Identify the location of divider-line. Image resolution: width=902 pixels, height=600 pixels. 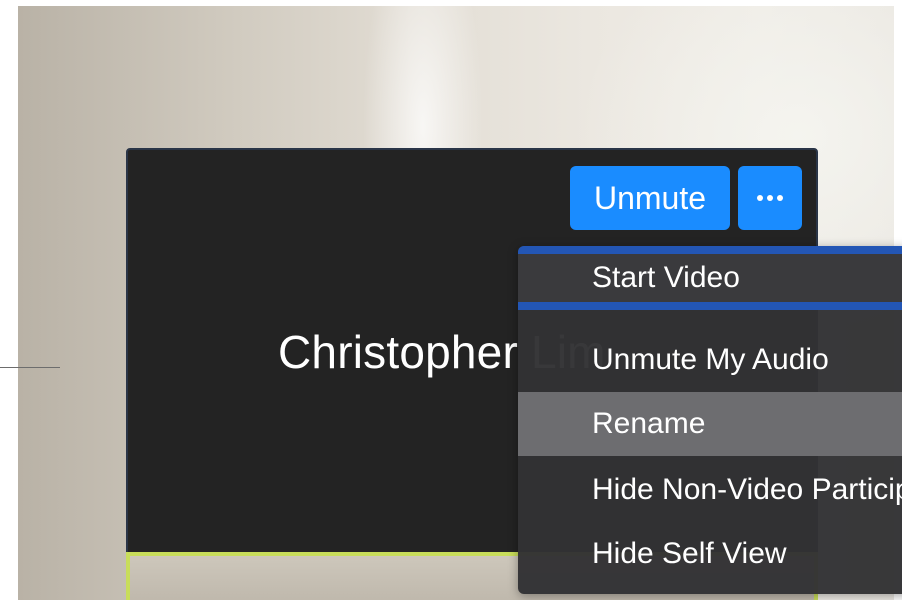
(30, 367).